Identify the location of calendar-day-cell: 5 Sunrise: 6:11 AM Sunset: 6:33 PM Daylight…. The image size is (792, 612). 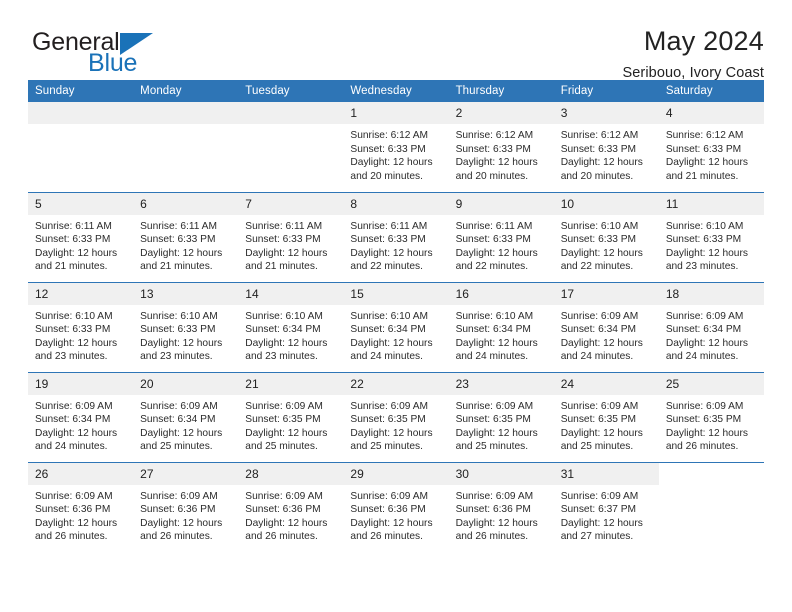
(81, 236).